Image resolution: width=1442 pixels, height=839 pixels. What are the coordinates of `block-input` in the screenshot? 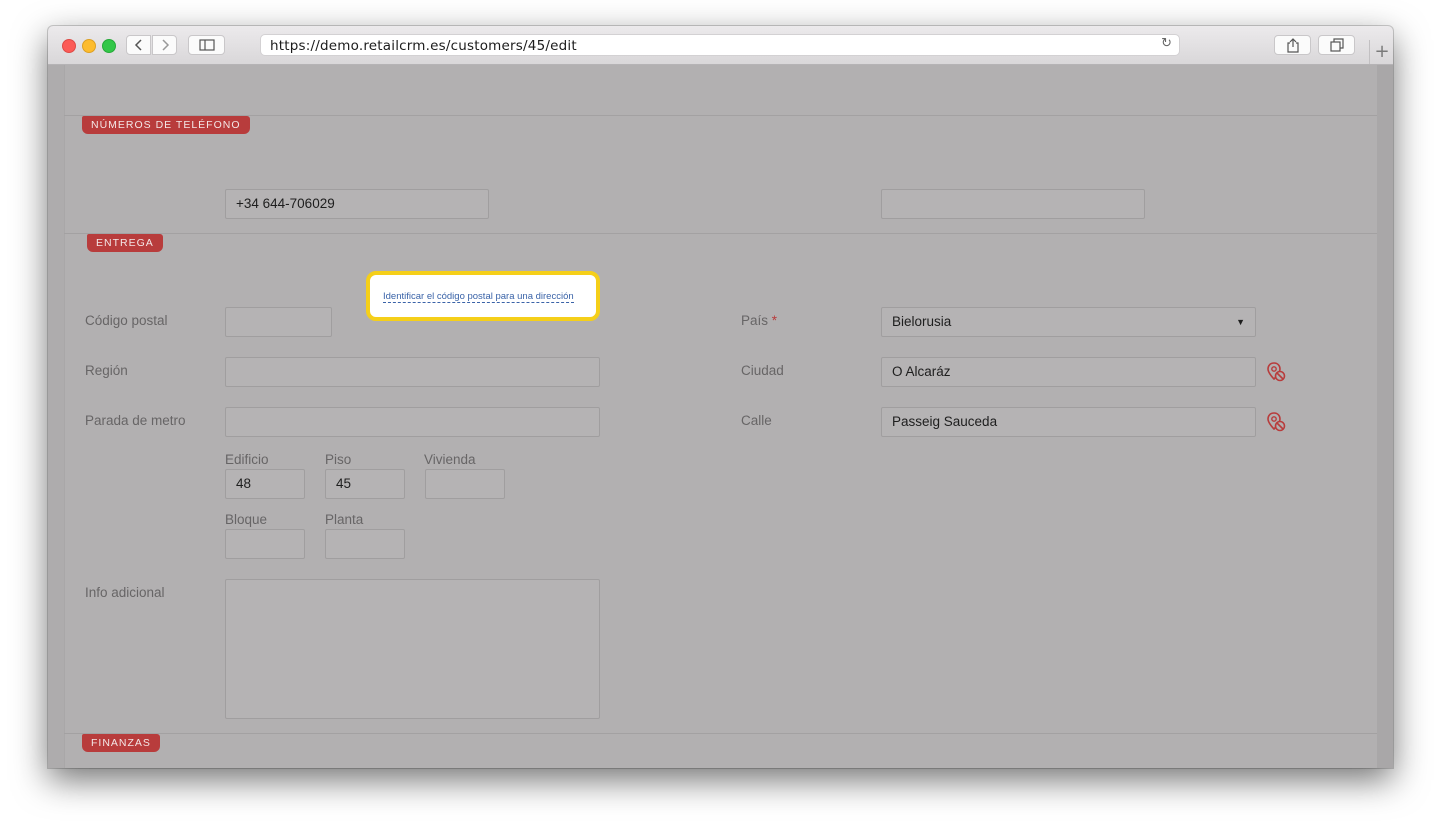 It's located at (265, 544).